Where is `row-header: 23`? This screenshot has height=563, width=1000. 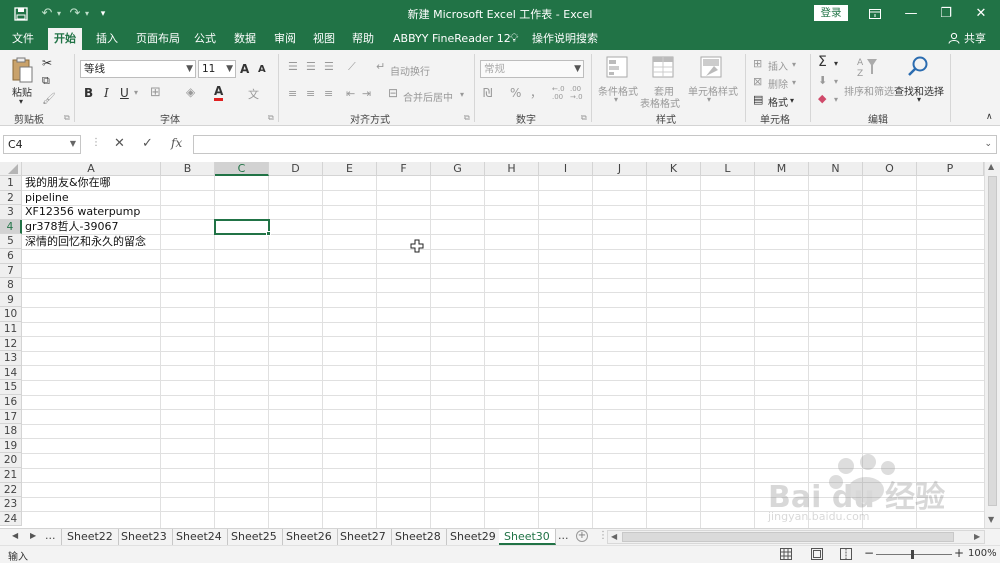
row-header: 23 is located at coordinates (11, 504).